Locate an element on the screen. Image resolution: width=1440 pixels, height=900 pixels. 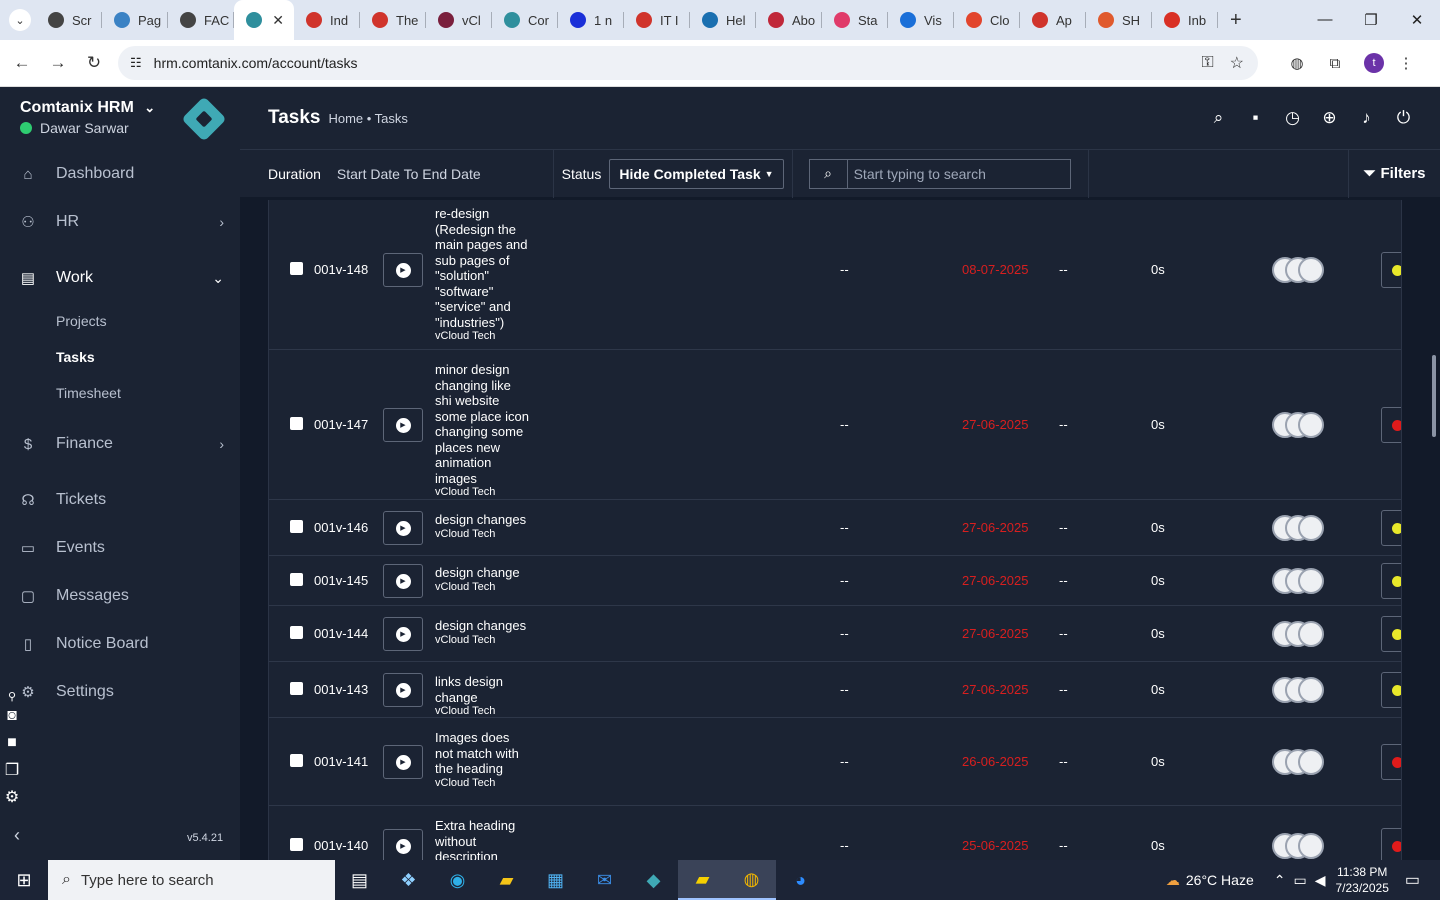
mail-icon: ✉ is located at coordinates (604, 880).